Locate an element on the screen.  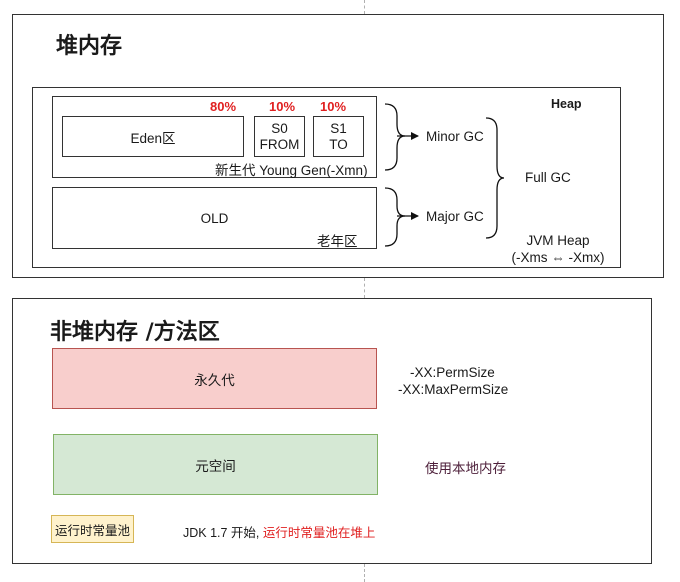
permsize-param: -XX:PermSize is located at coordinates (452, 372).